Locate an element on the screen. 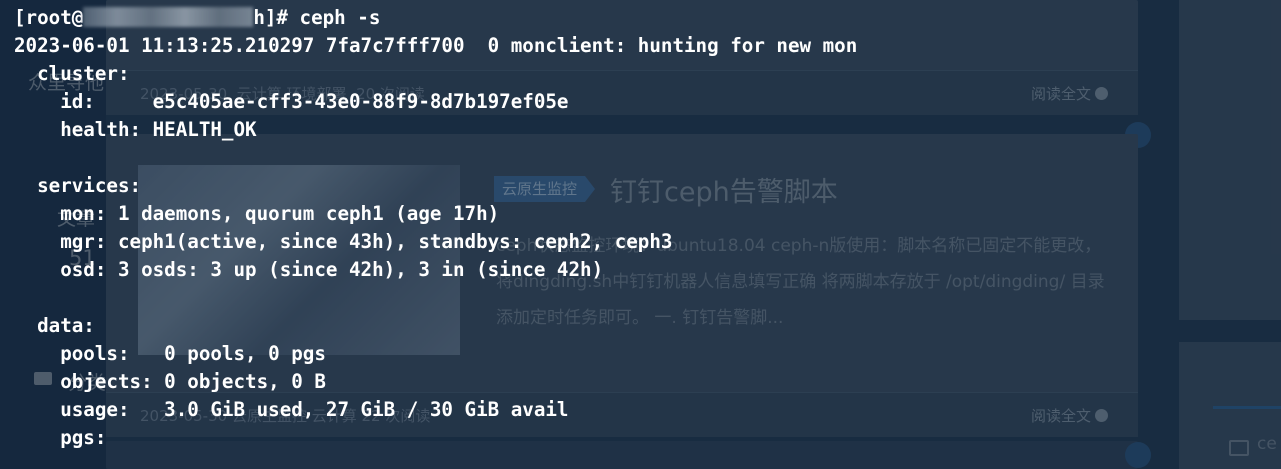 Image resolution: width=1281 pixels, height=469 pixels. terminal-output-line: health: HEALTH_OK is located at coordinates (135, 129).